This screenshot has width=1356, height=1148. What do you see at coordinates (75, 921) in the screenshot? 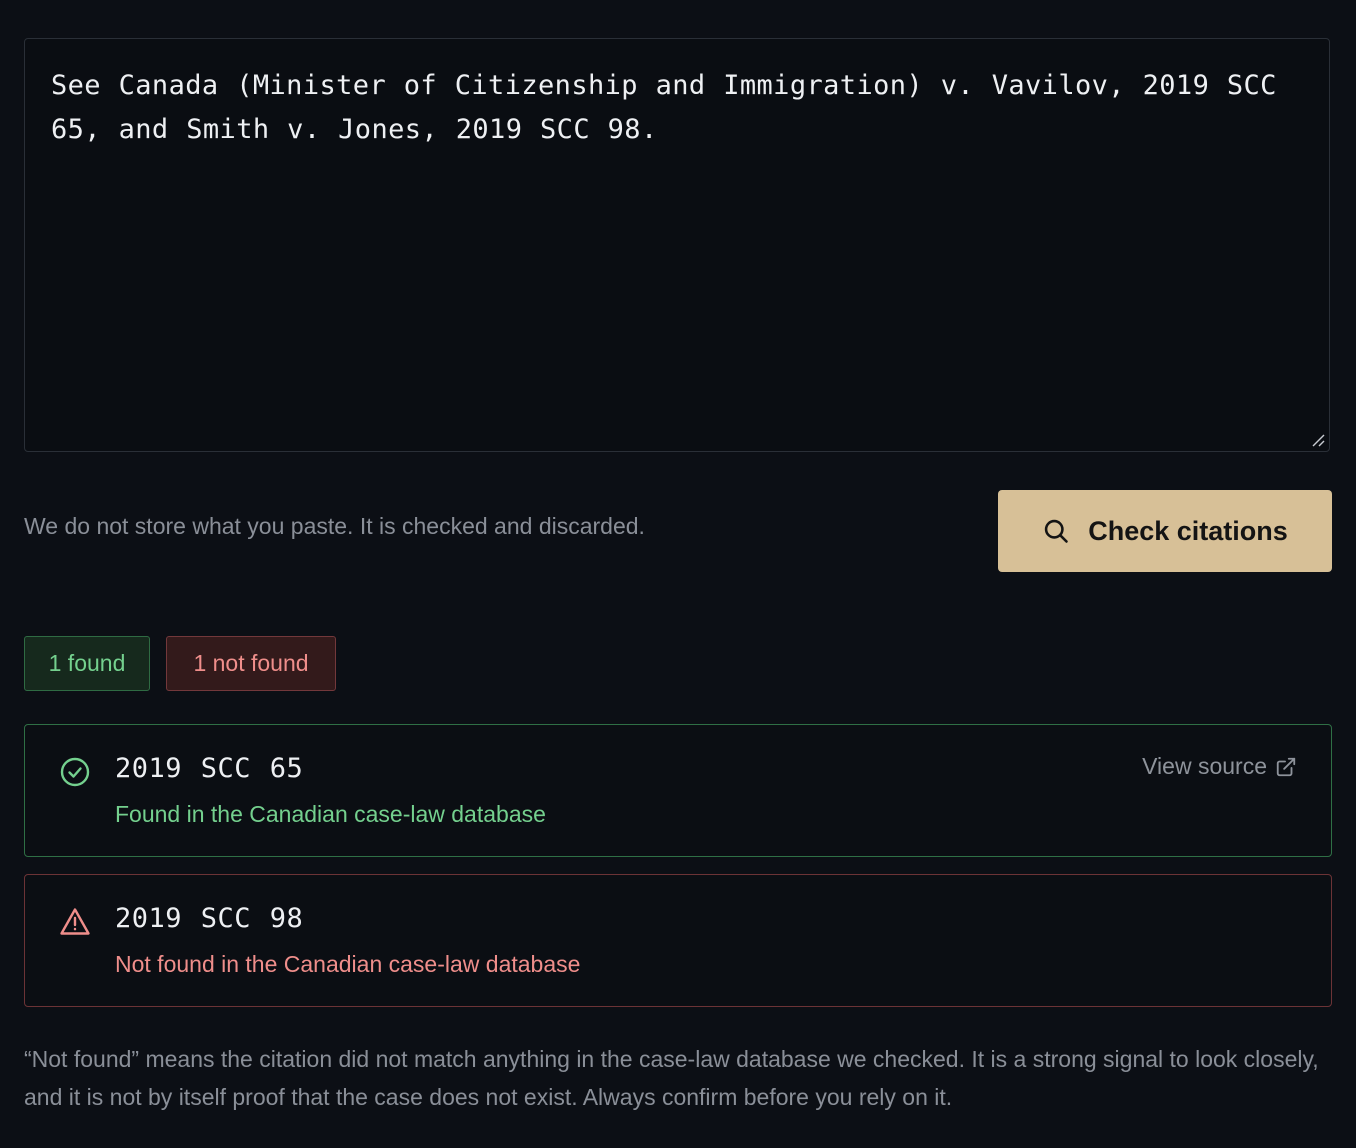
I see `warning-triangle-icon` at bounding box center [75, 921].